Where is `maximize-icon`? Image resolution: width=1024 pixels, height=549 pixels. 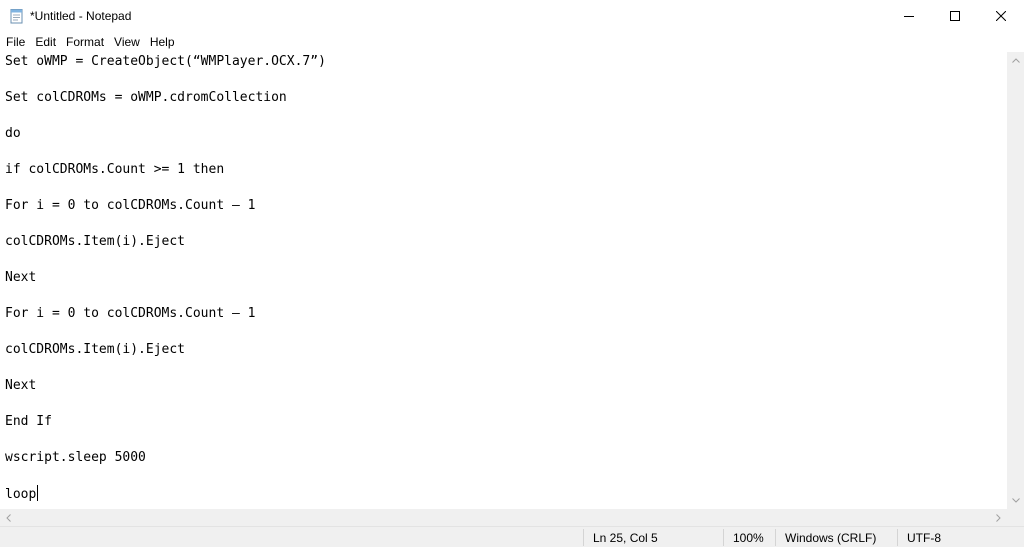
maximize-icon is located at coordinates (955, 16).